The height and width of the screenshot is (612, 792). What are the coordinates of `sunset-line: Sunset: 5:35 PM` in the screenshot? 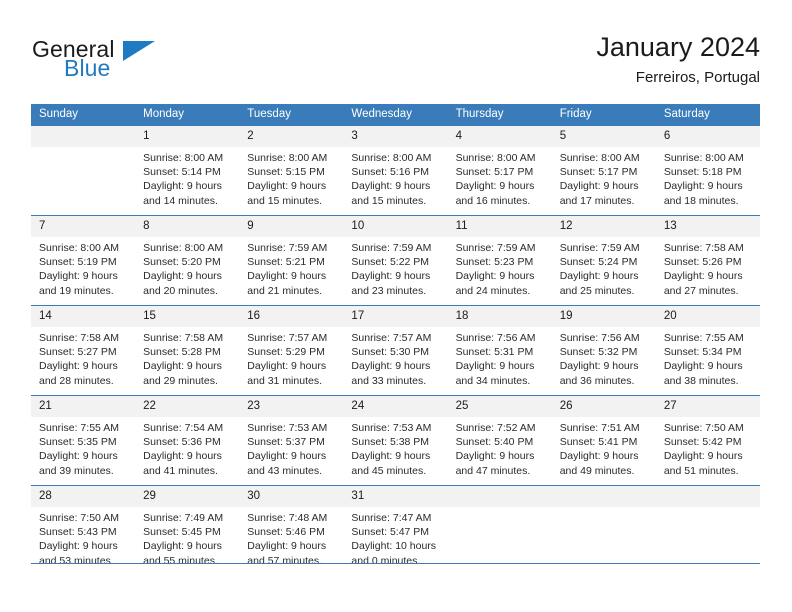 It's located at (78, 442).